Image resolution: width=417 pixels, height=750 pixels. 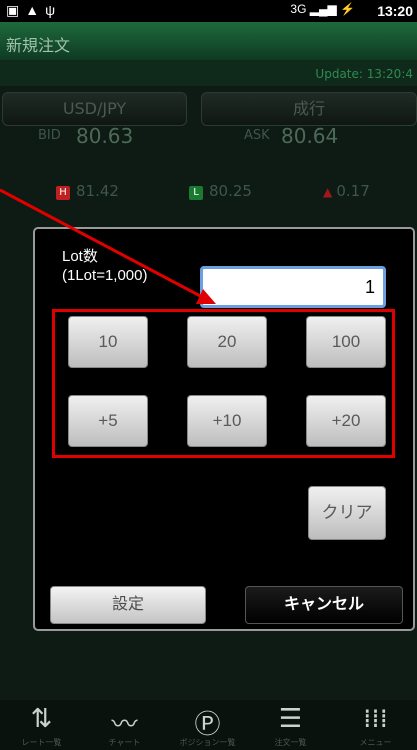 What do you see at coordinates (375, 719) in the screenshot?
I see `menu-icon: ⁞⁞⁞` at bounding box center [375, 719].